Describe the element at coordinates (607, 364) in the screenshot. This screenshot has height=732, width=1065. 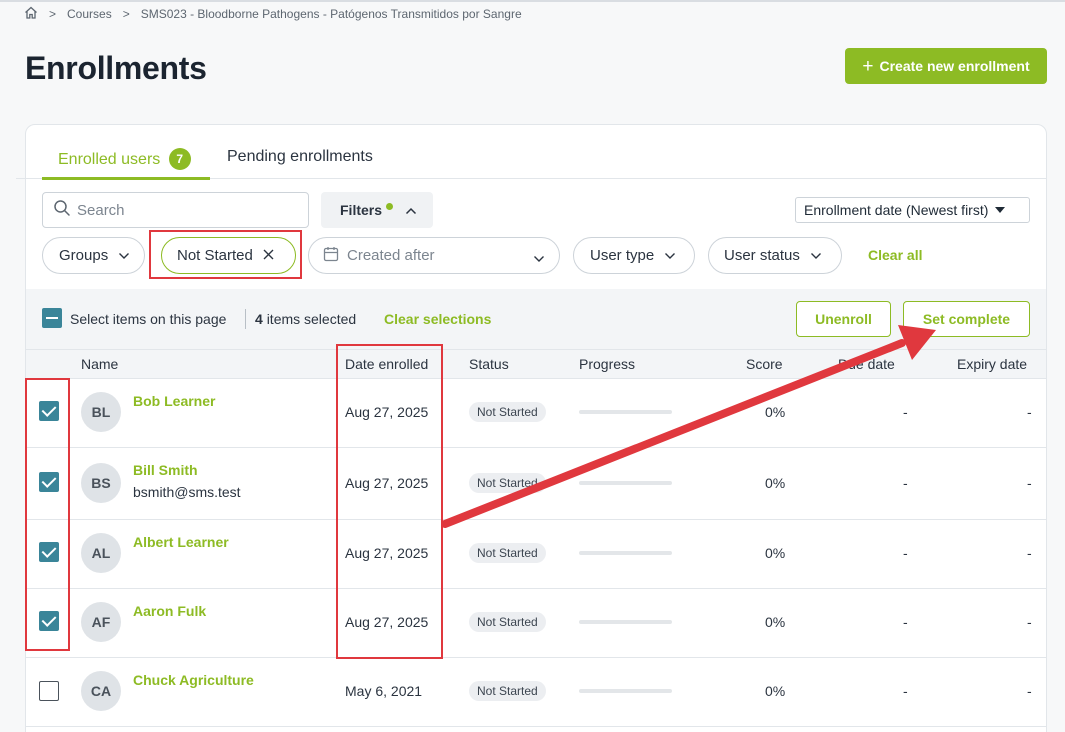
I see `col-progress-header: Progress` at that location.